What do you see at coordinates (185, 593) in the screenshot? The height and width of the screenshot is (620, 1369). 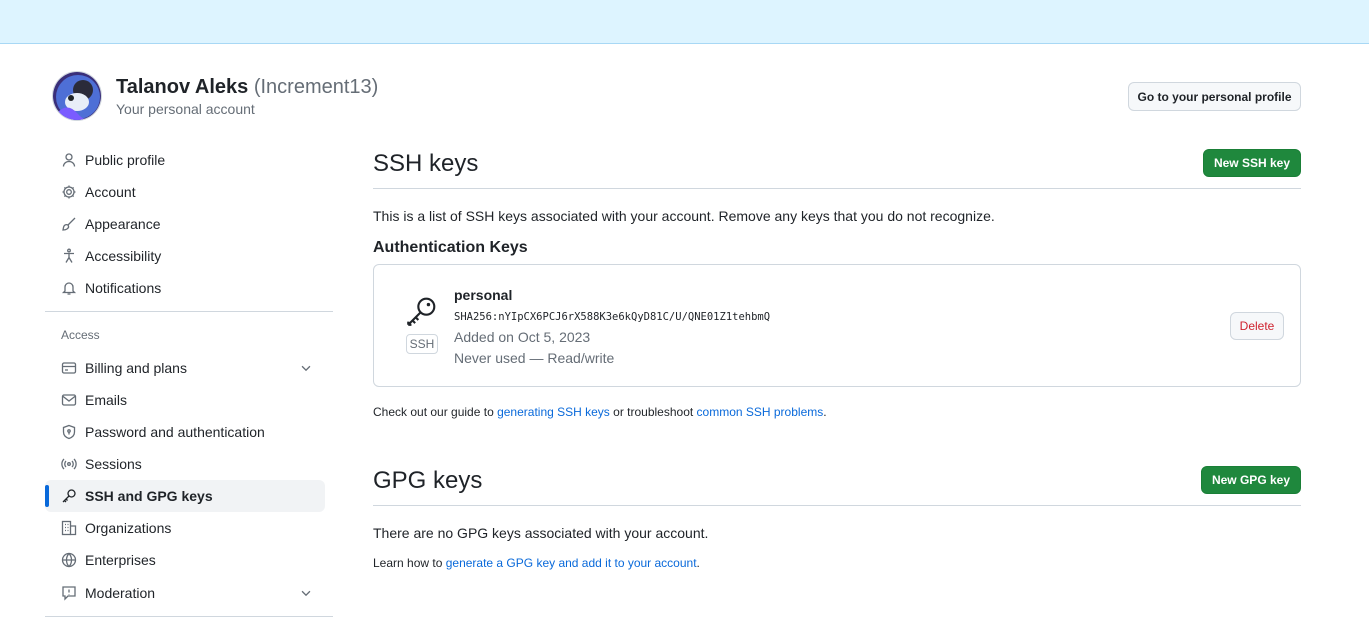 I see `sidebar-item-moderation: Moderation` at bounding box center [185, 593].